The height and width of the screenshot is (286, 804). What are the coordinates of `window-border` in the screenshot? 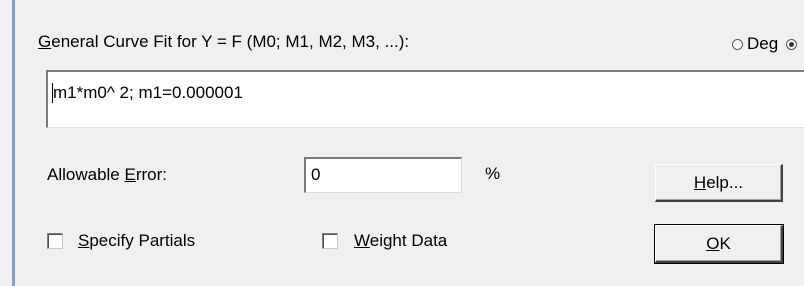 It's located at (13, 143).